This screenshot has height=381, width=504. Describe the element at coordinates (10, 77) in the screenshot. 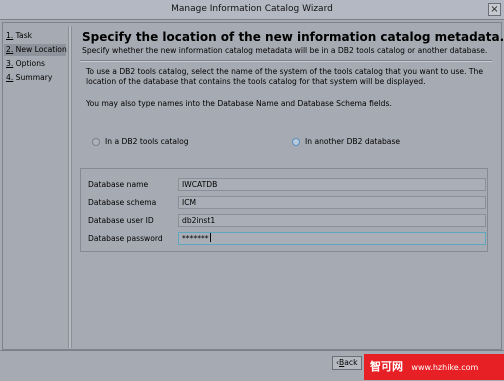

I see `step-number: 4.` at that location.